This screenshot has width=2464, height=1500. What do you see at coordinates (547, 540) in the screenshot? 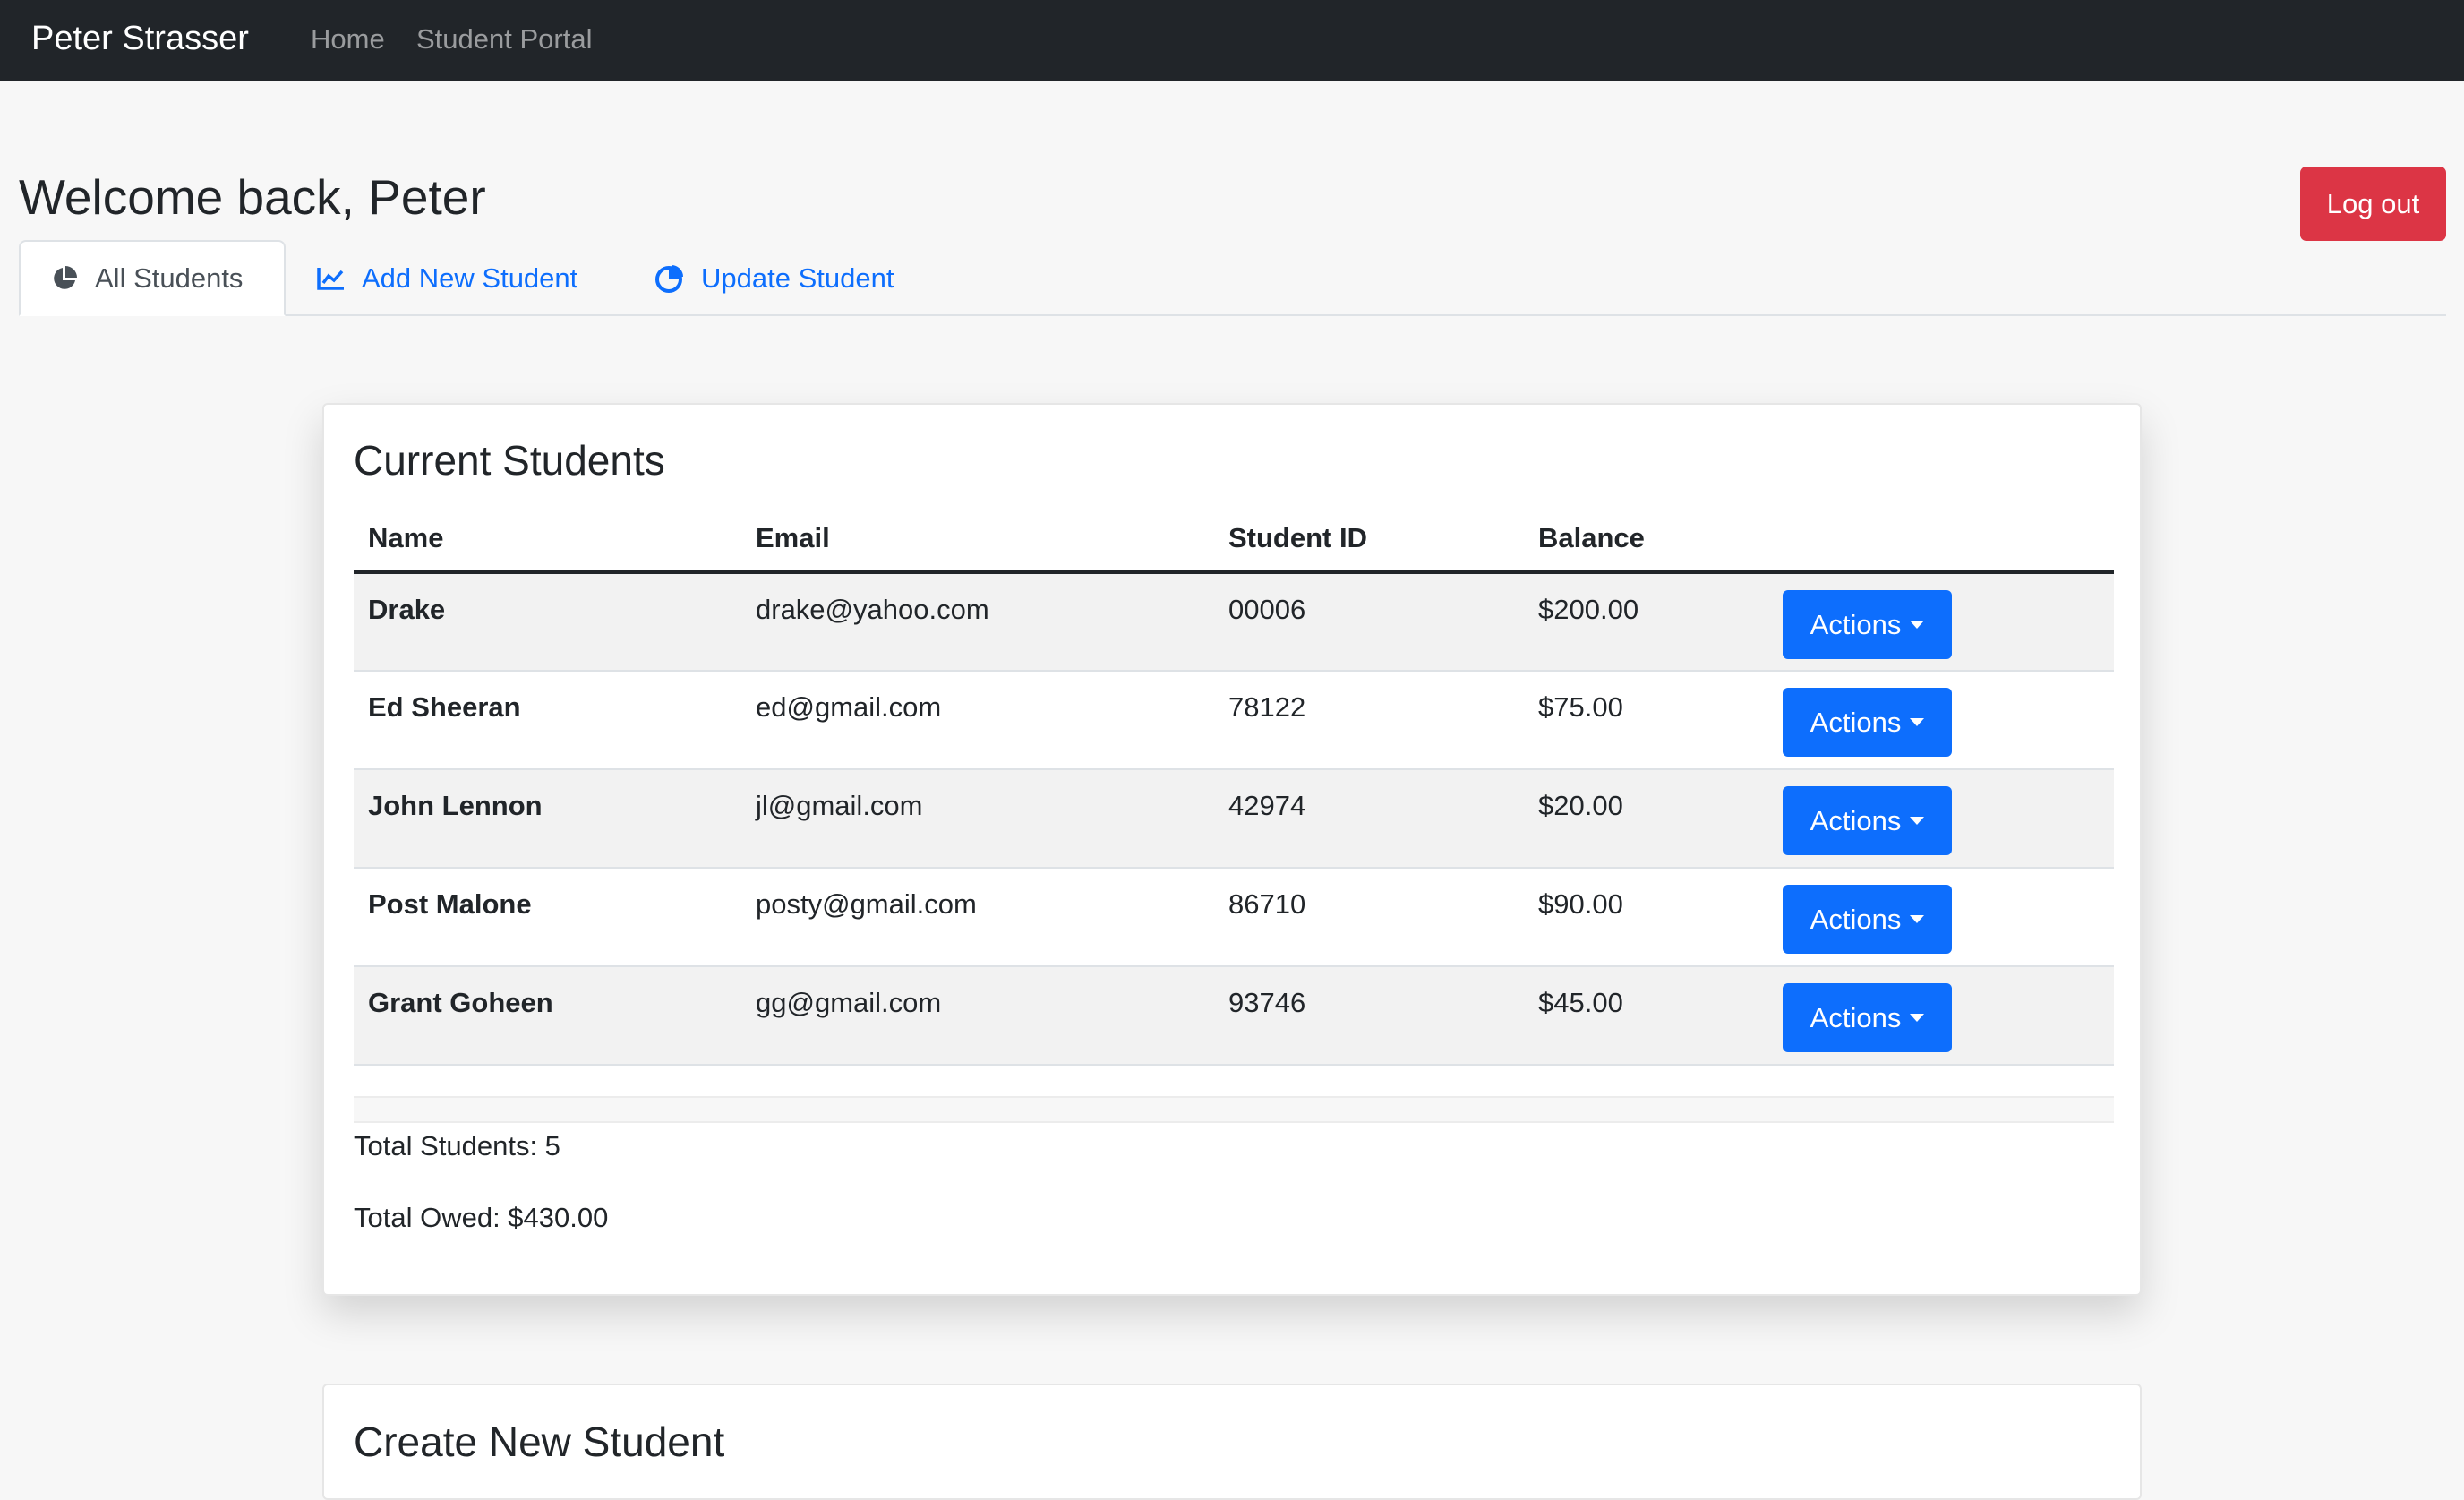
I see `column-header-name: Name` at bounding box center [547, 540].